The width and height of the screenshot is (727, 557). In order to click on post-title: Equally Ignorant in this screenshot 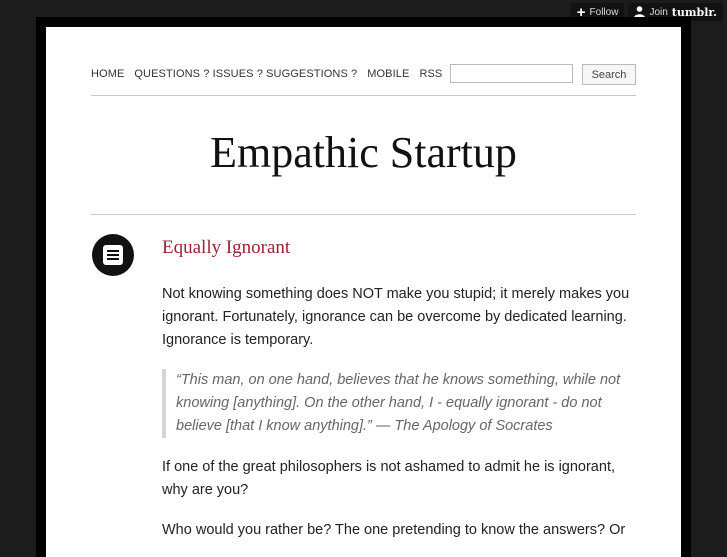, I will do `click(226, 248)`.